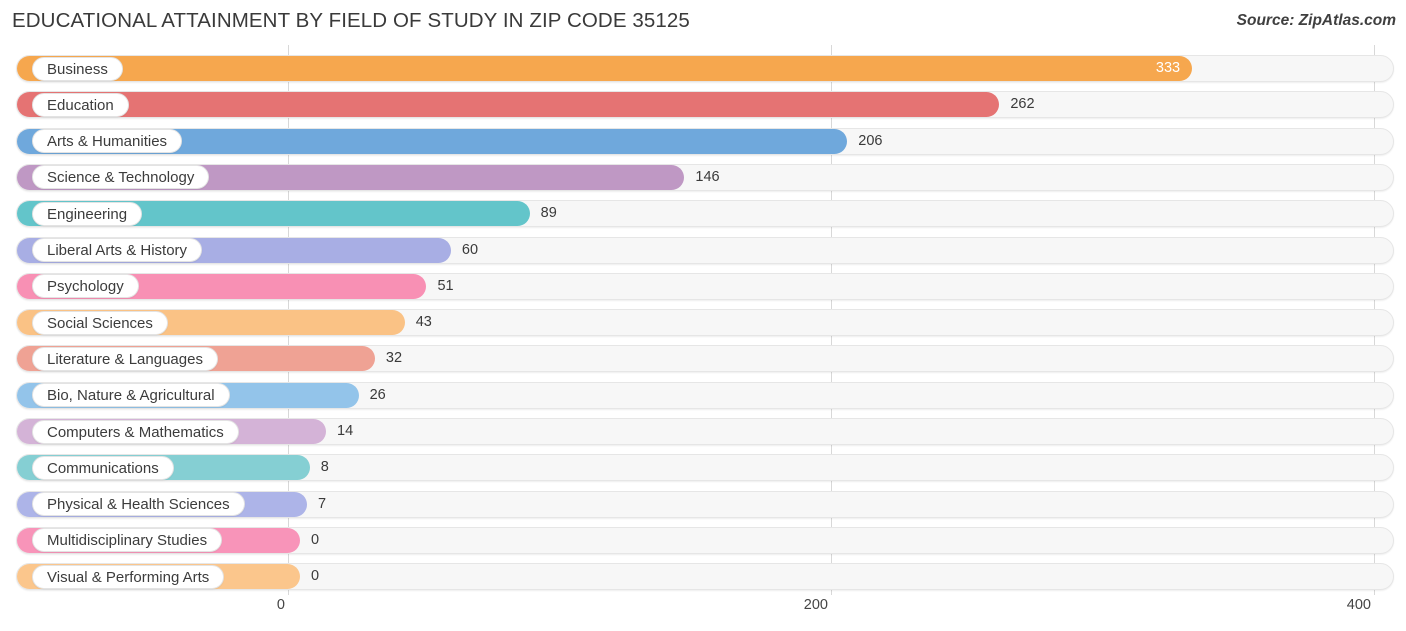 The image size is (1406, 631). What do you see at coordinates (703, 324) in the screenshot?
I see `bar-row: 43 Social Sciences` at bounding box center [703, 324].